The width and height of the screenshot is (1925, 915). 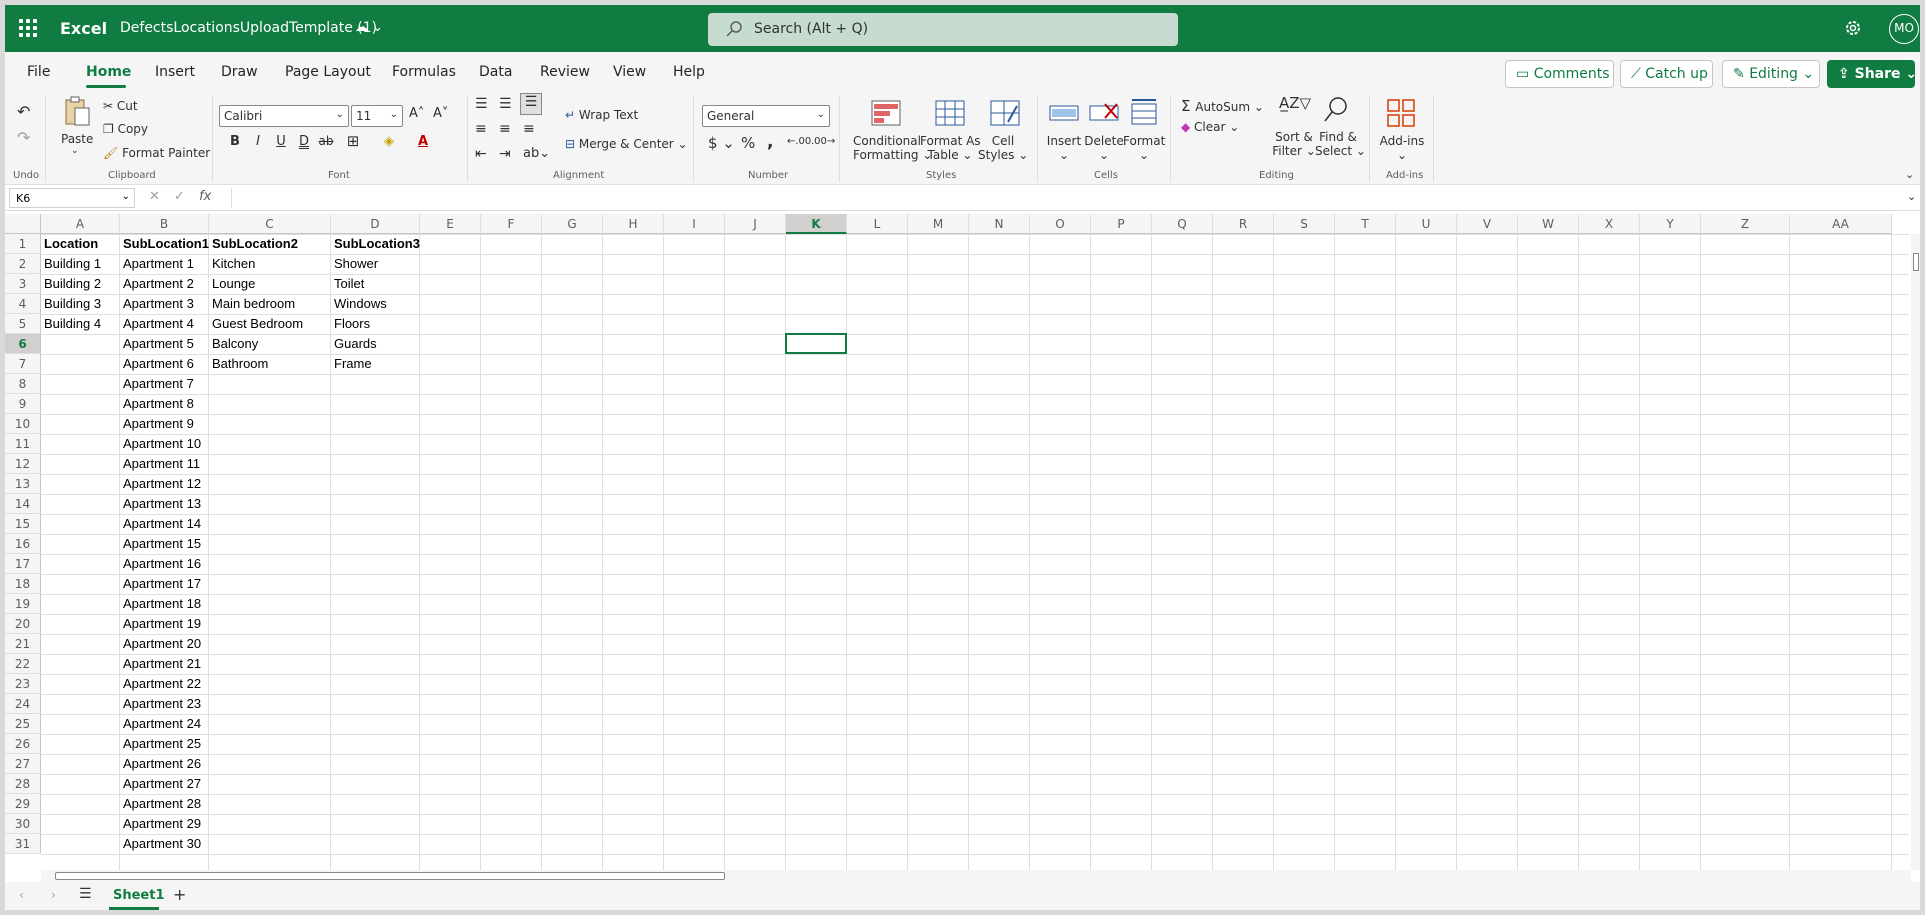 What do you see at coordinates (164, 564) in the screenshot?
I see `cell-b17: Apartment 16` at bounding box center [164, 564].